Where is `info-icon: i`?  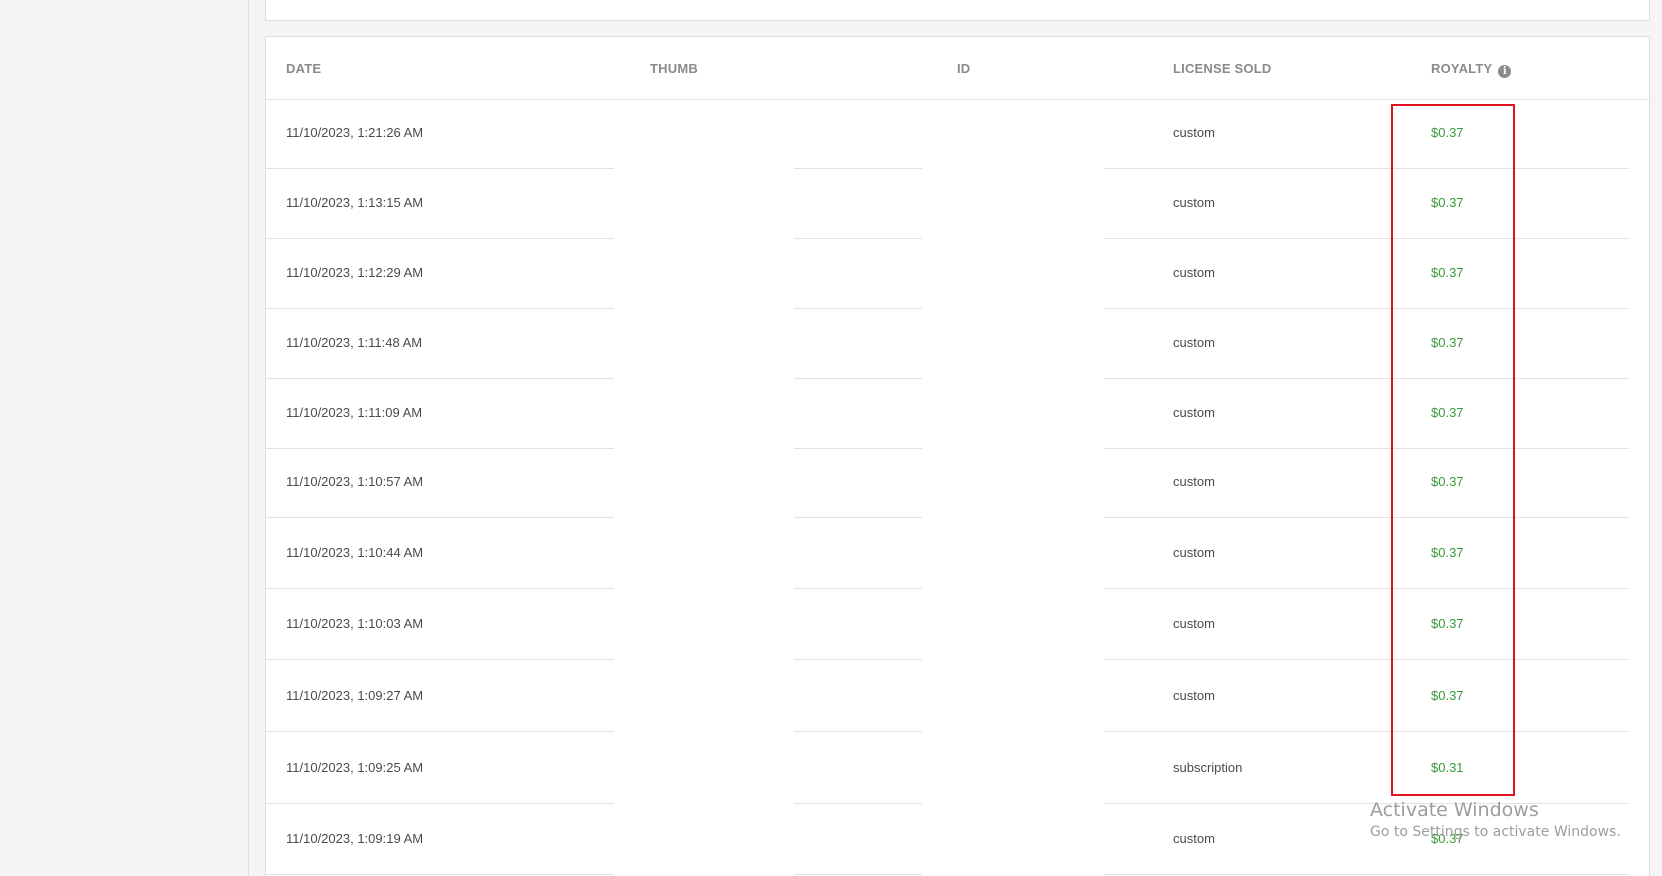
info-icon: i is located at coordinates (1505, 71).